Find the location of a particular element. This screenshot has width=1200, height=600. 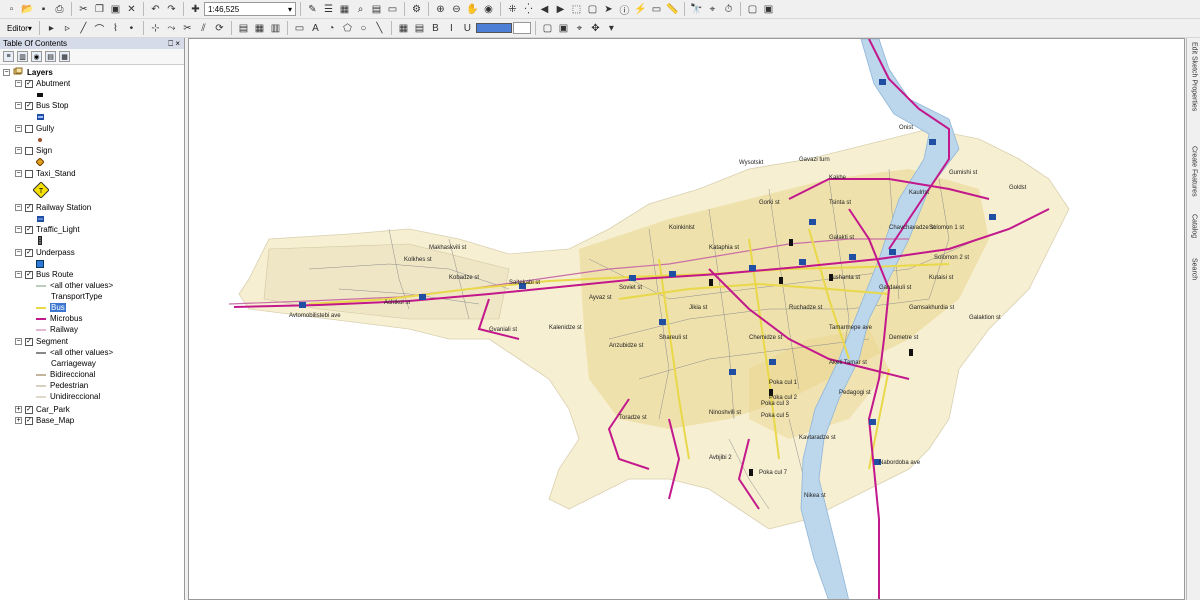

add-data-icon: ✚ is located at coordinates (195, 9).